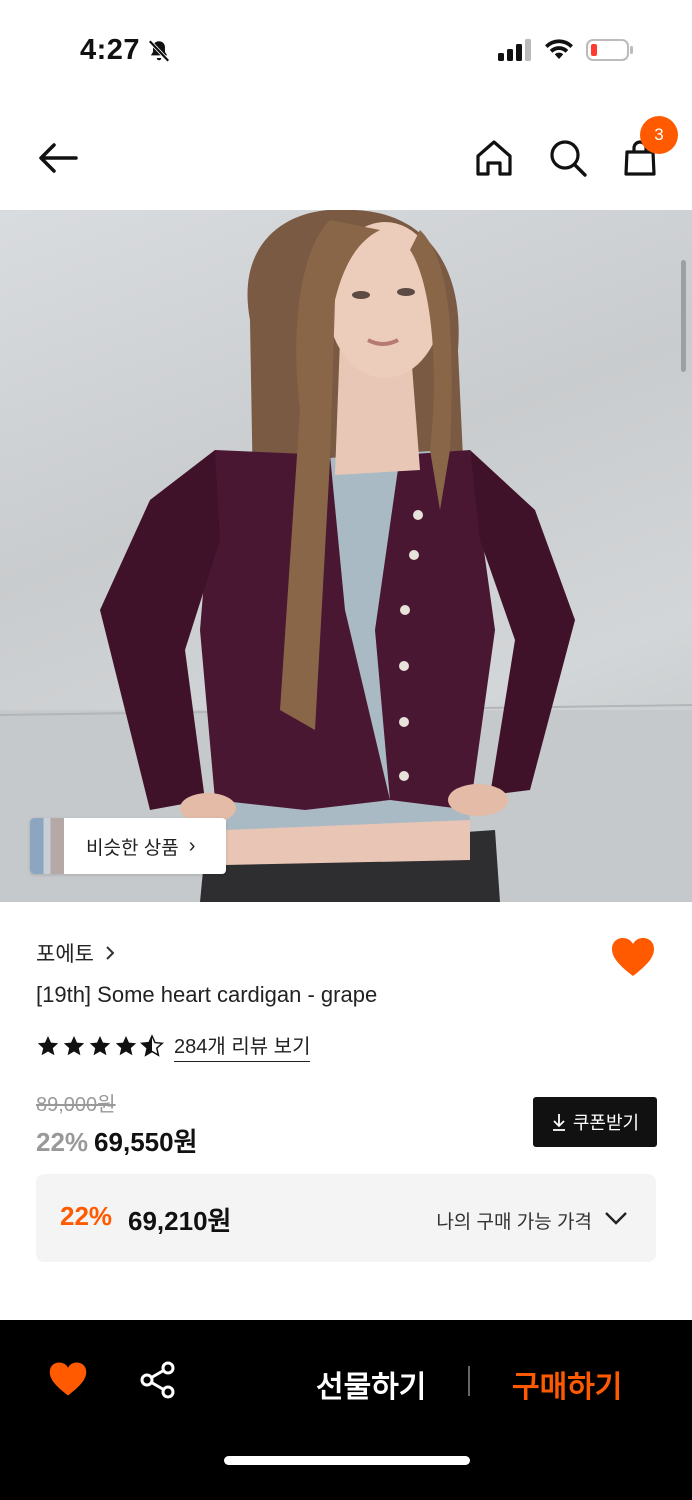  Describe the element at coordinates (65, 954) in the screenshot. I see `brand-name: 포에토` at that location.